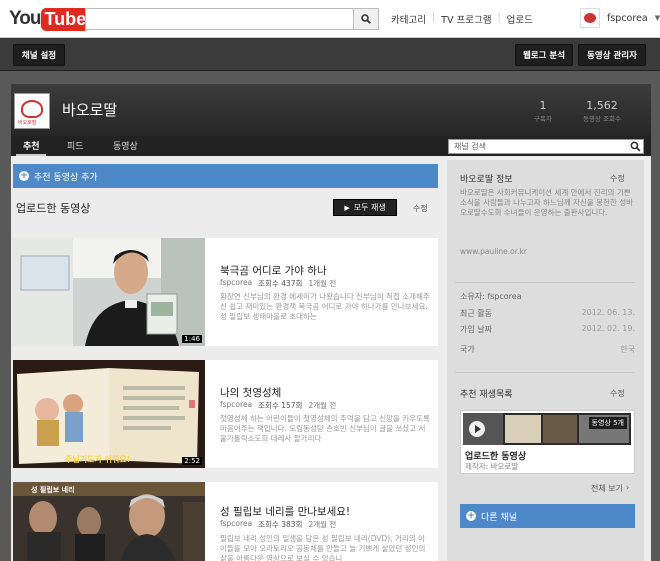 The image size is (660, 561). Describe the element at coordinates (657, 18) in the screenshot. I see `chevron-down-icon: ▼` at that location.